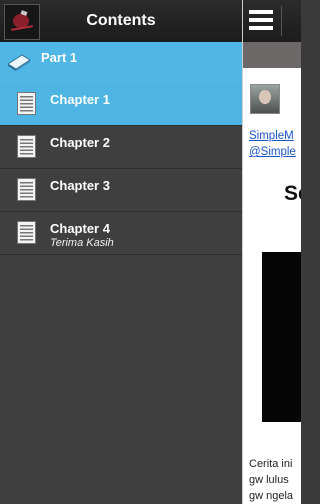 This screenshot has height=504, width=320. What do you see at coordinates (121, 146) in the screenshot?
I see `chapter-item-2: Chapter 2` at bounding box center [121, 146].